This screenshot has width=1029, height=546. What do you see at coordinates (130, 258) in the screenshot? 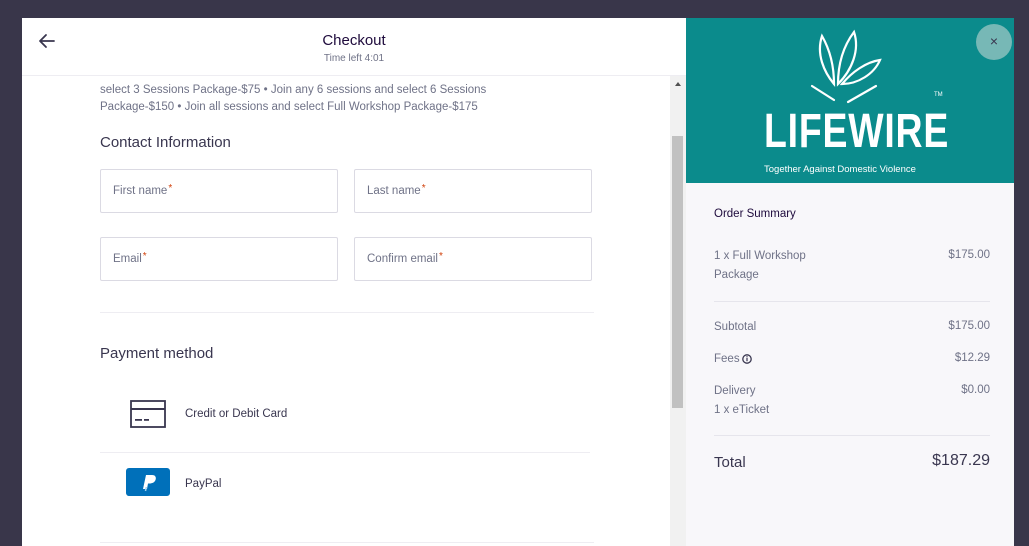
I see `email-label: Email*` at bounding box center [130, 258].